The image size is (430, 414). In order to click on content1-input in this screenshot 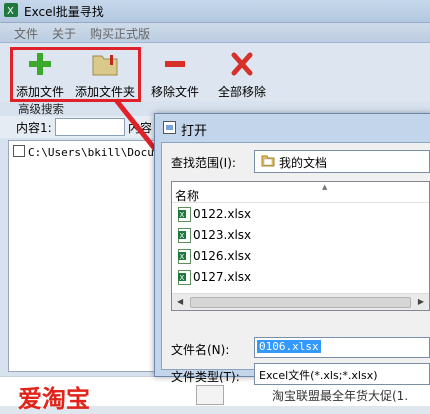, I will do `click(90, 127)`.